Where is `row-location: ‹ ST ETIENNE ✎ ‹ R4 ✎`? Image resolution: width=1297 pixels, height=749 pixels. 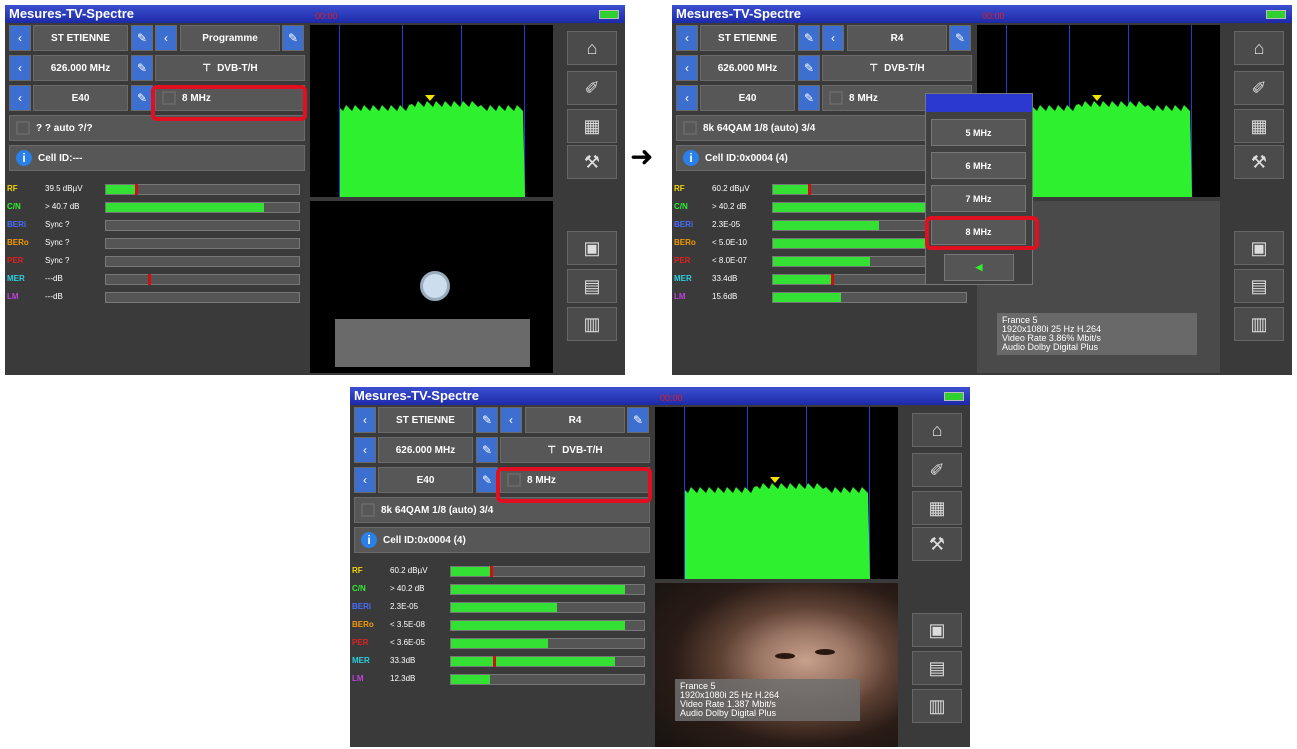
row-location: ‹ ST ETIENNE ✎ ‹ R4 ✎ is located at coordinates (501, 421).